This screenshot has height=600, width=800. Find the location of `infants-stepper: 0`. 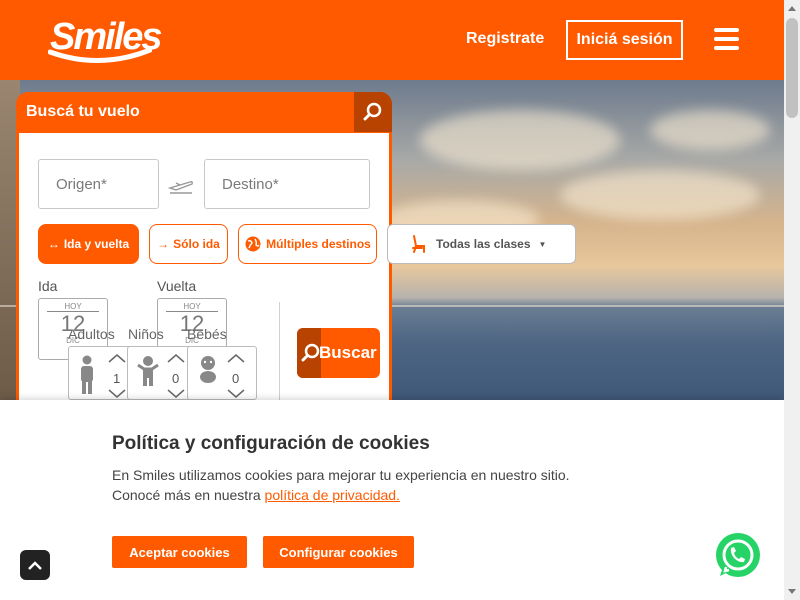

infants-stepper: 0 is located at coordinates (222, 373).